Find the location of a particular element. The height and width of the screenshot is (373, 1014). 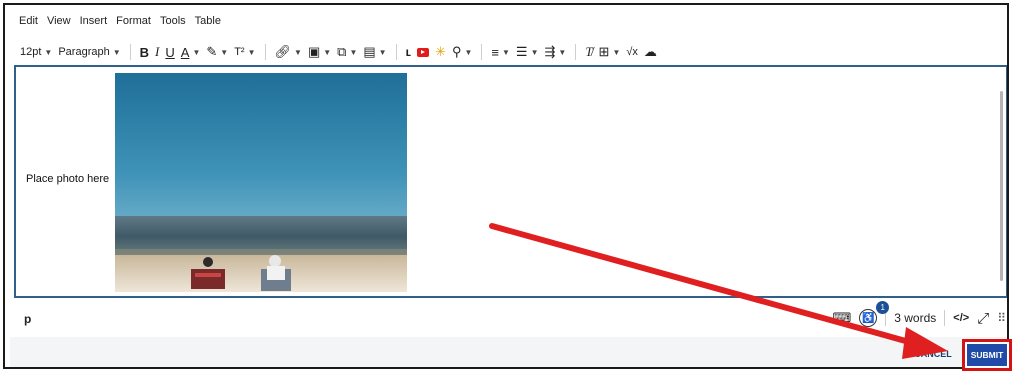

link-button: 🔗︎ ▼ is located at coordinates (288, 52).